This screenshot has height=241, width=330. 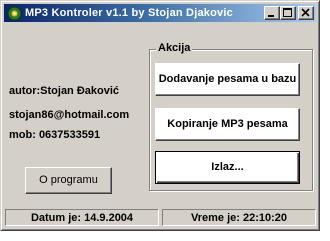 What do you see at coordinates (68, 180) in the screenshot?
I see `about-button: O programu` at bounding box center [68, 180].